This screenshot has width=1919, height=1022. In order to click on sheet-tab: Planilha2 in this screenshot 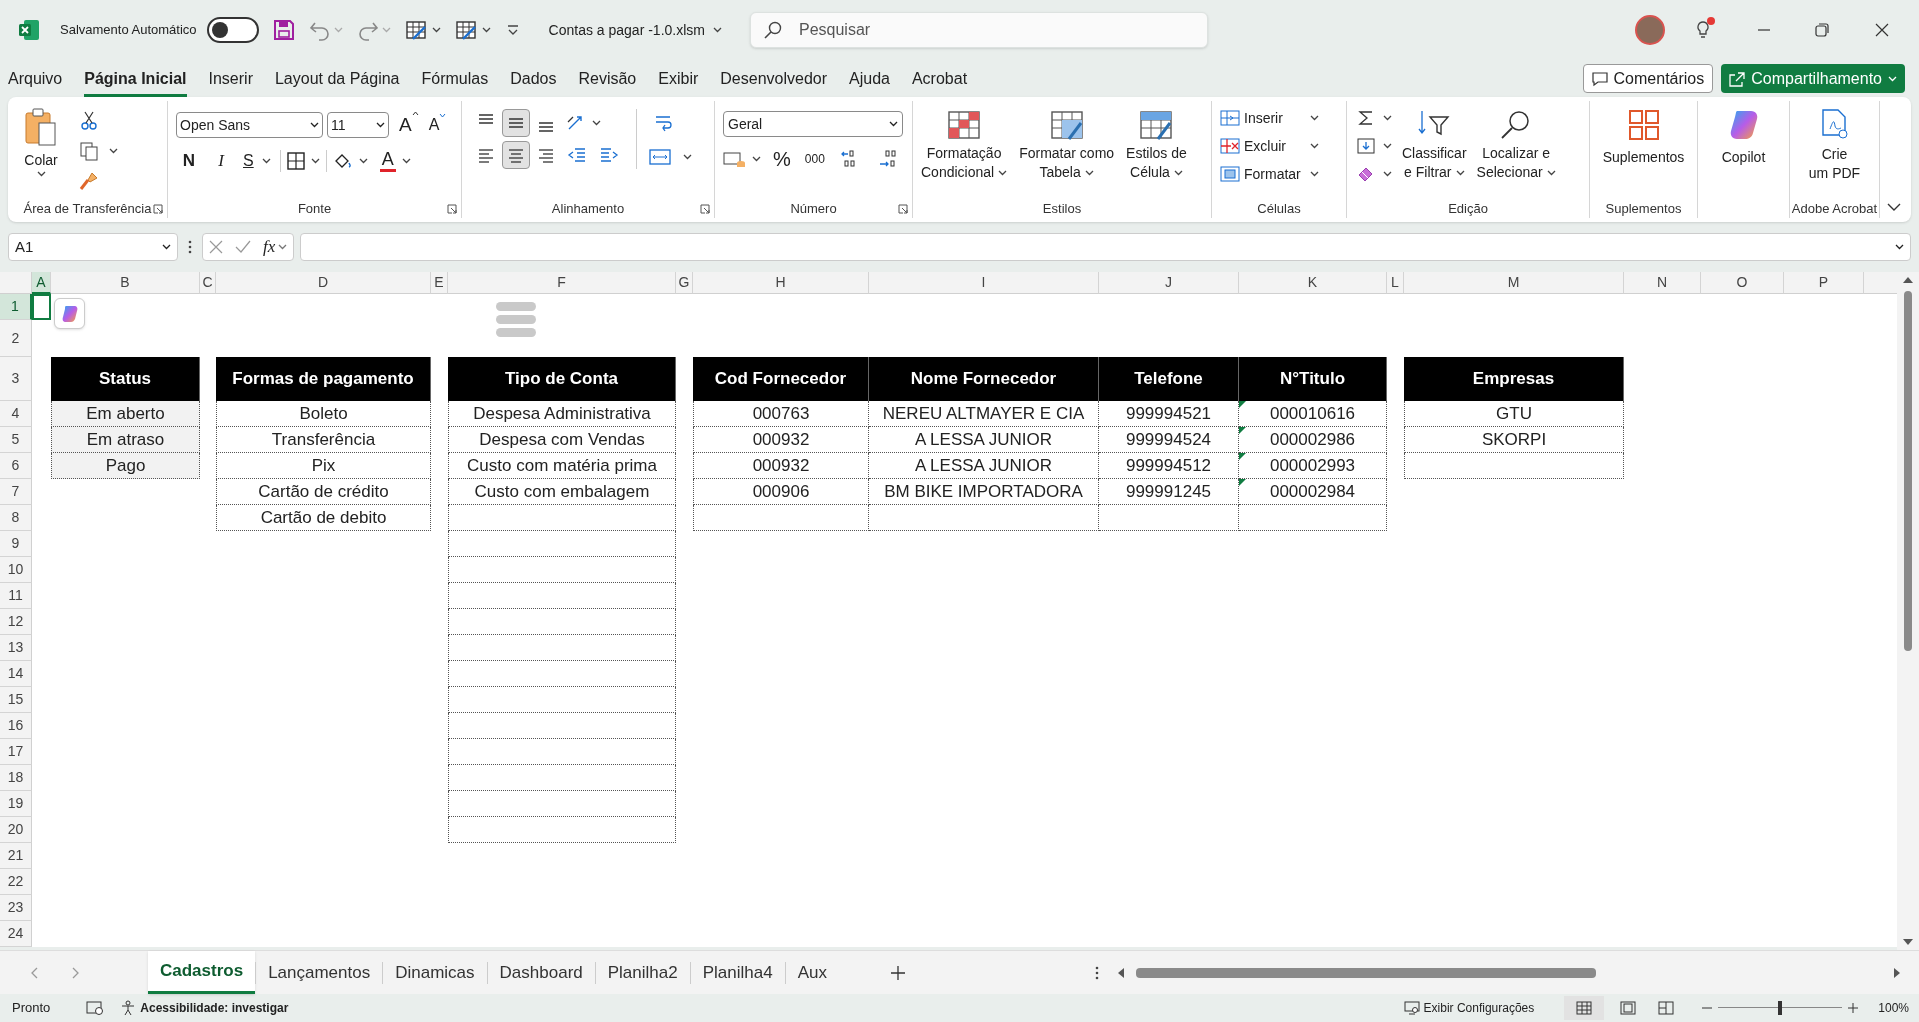, I will do `click(642, 972)`.